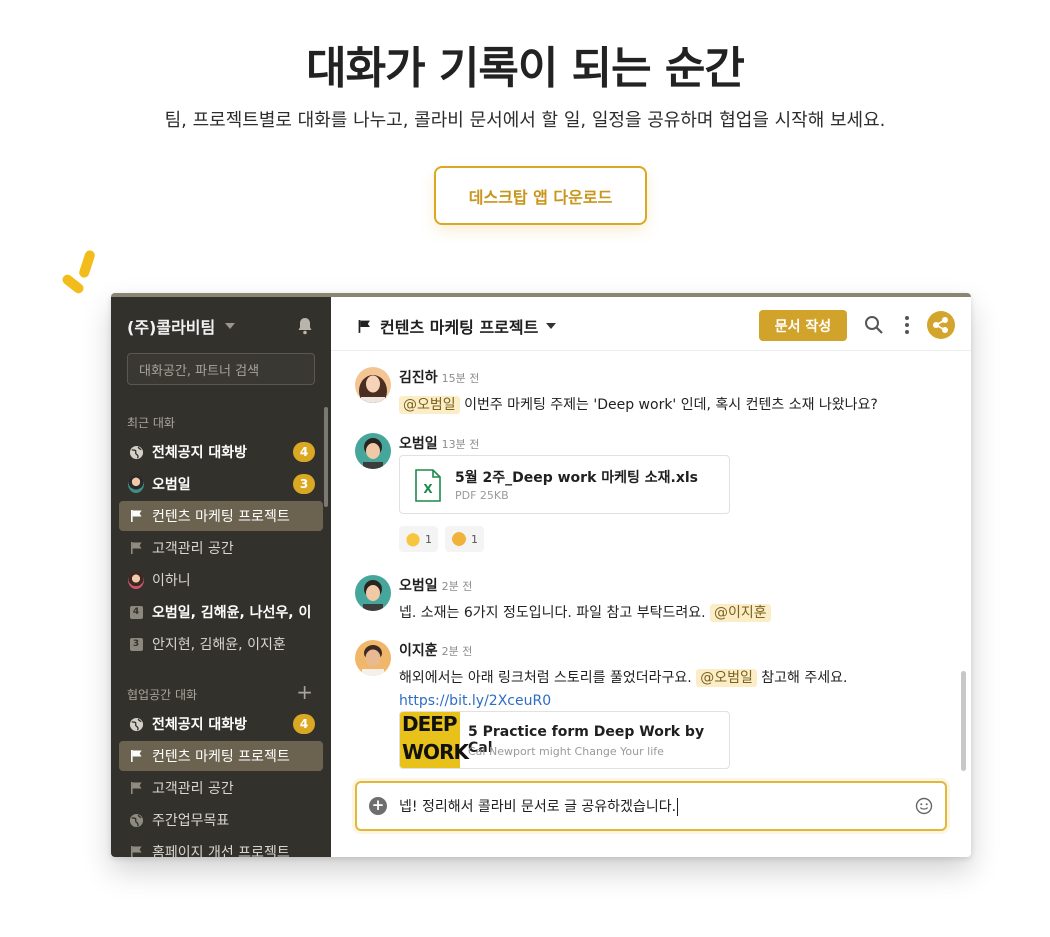  I want to click on sidebar-search-input: 대화공간, 파트너 검색, so click(221, 369).